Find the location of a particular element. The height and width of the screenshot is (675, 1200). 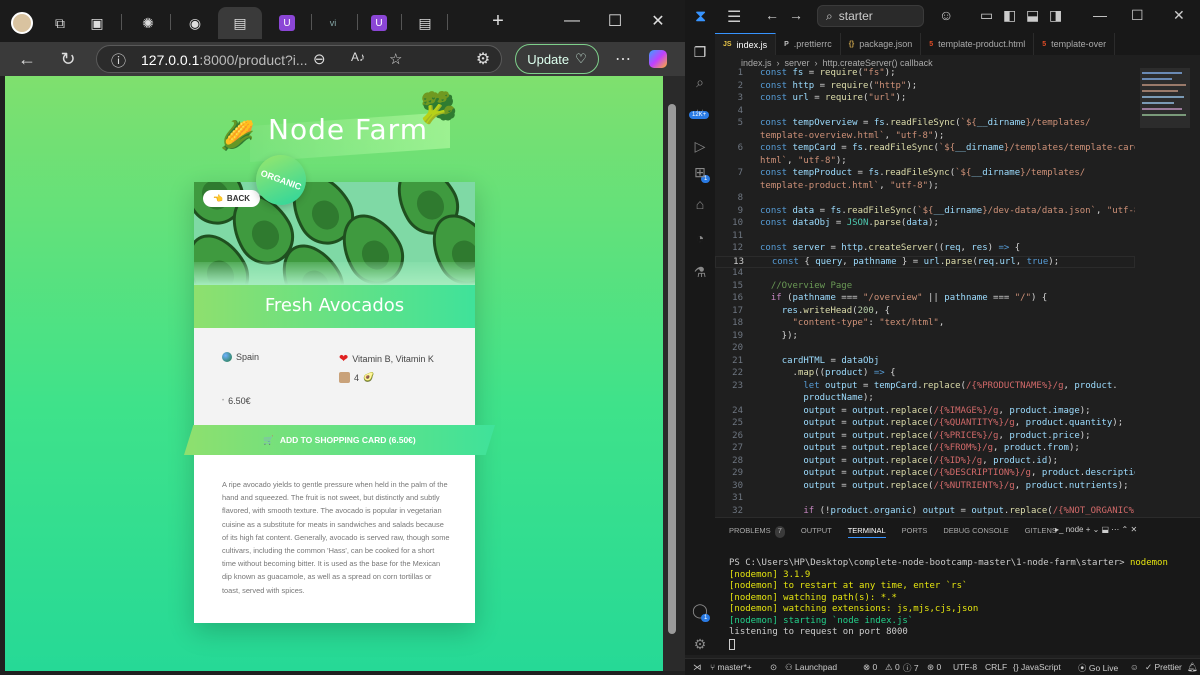

launchpad-button: ⚇ Launchpad is located at coordinates (811, 667).